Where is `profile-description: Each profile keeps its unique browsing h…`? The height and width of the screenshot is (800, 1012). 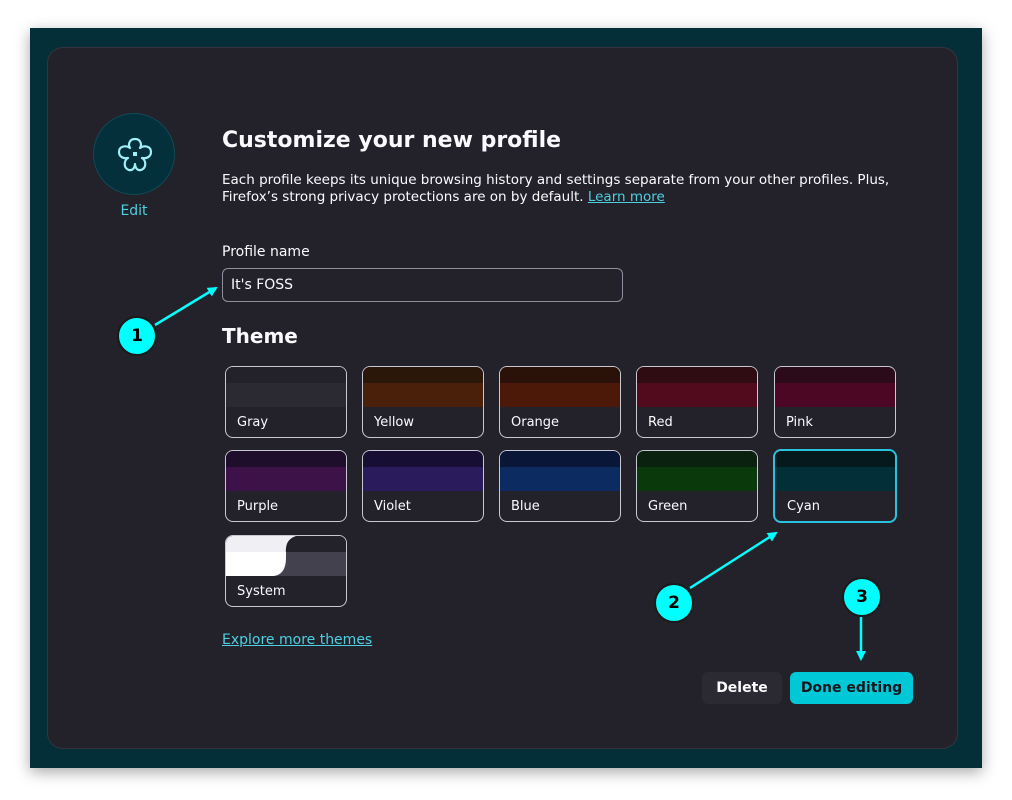 profile-description: Each profile keeps its unique browsing h… is located at coordinates (567, 189).